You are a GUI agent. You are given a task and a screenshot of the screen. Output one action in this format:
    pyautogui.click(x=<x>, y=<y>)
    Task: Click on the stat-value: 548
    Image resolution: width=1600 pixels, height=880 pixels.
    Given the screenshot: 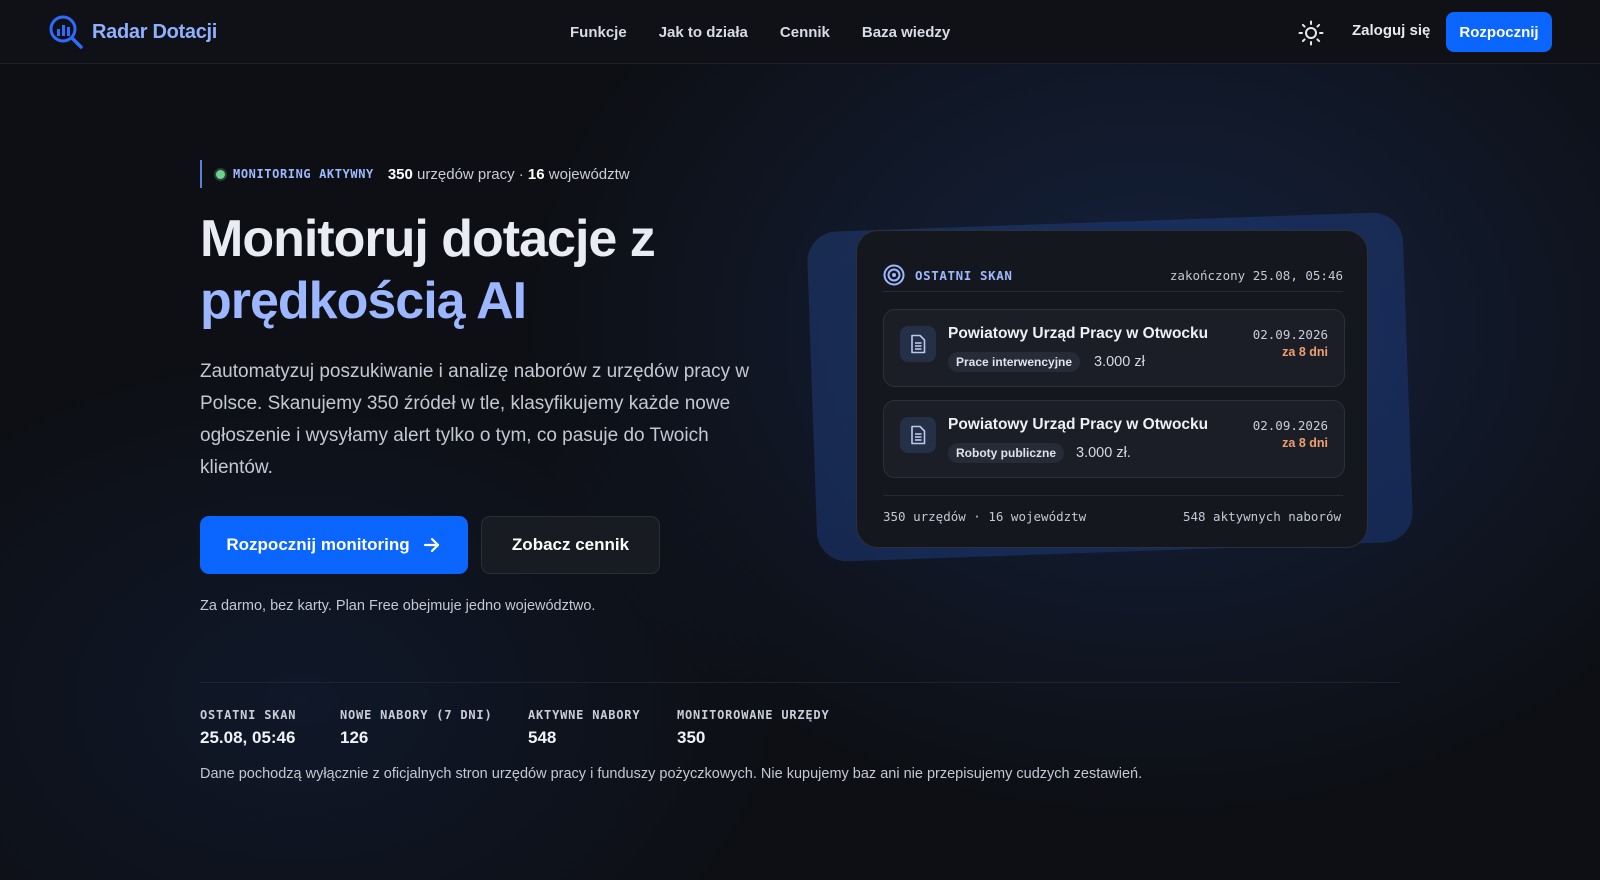 What is the action you would take?
    pyautogui.click(x=542, y=737)
    